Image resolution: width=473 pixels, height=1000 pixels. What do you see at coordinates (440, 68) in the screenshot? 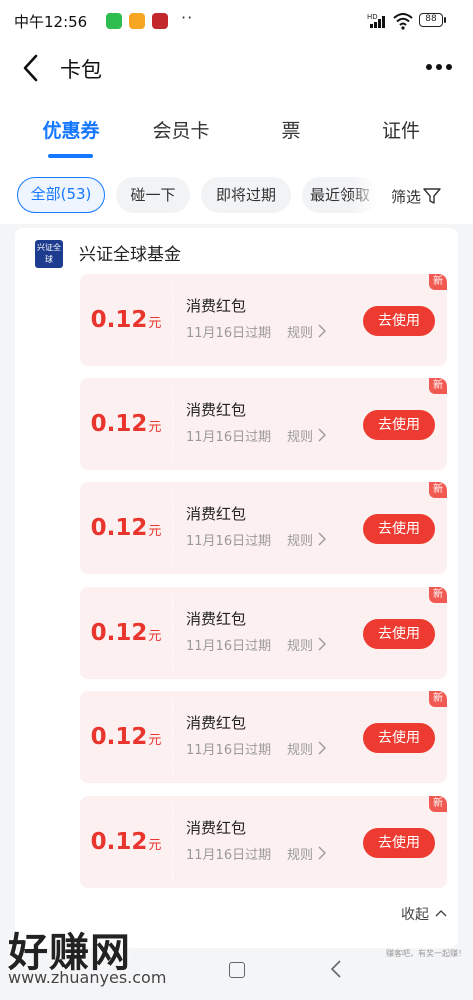
I see `more-options-icon` at bounding box center [440, 68].